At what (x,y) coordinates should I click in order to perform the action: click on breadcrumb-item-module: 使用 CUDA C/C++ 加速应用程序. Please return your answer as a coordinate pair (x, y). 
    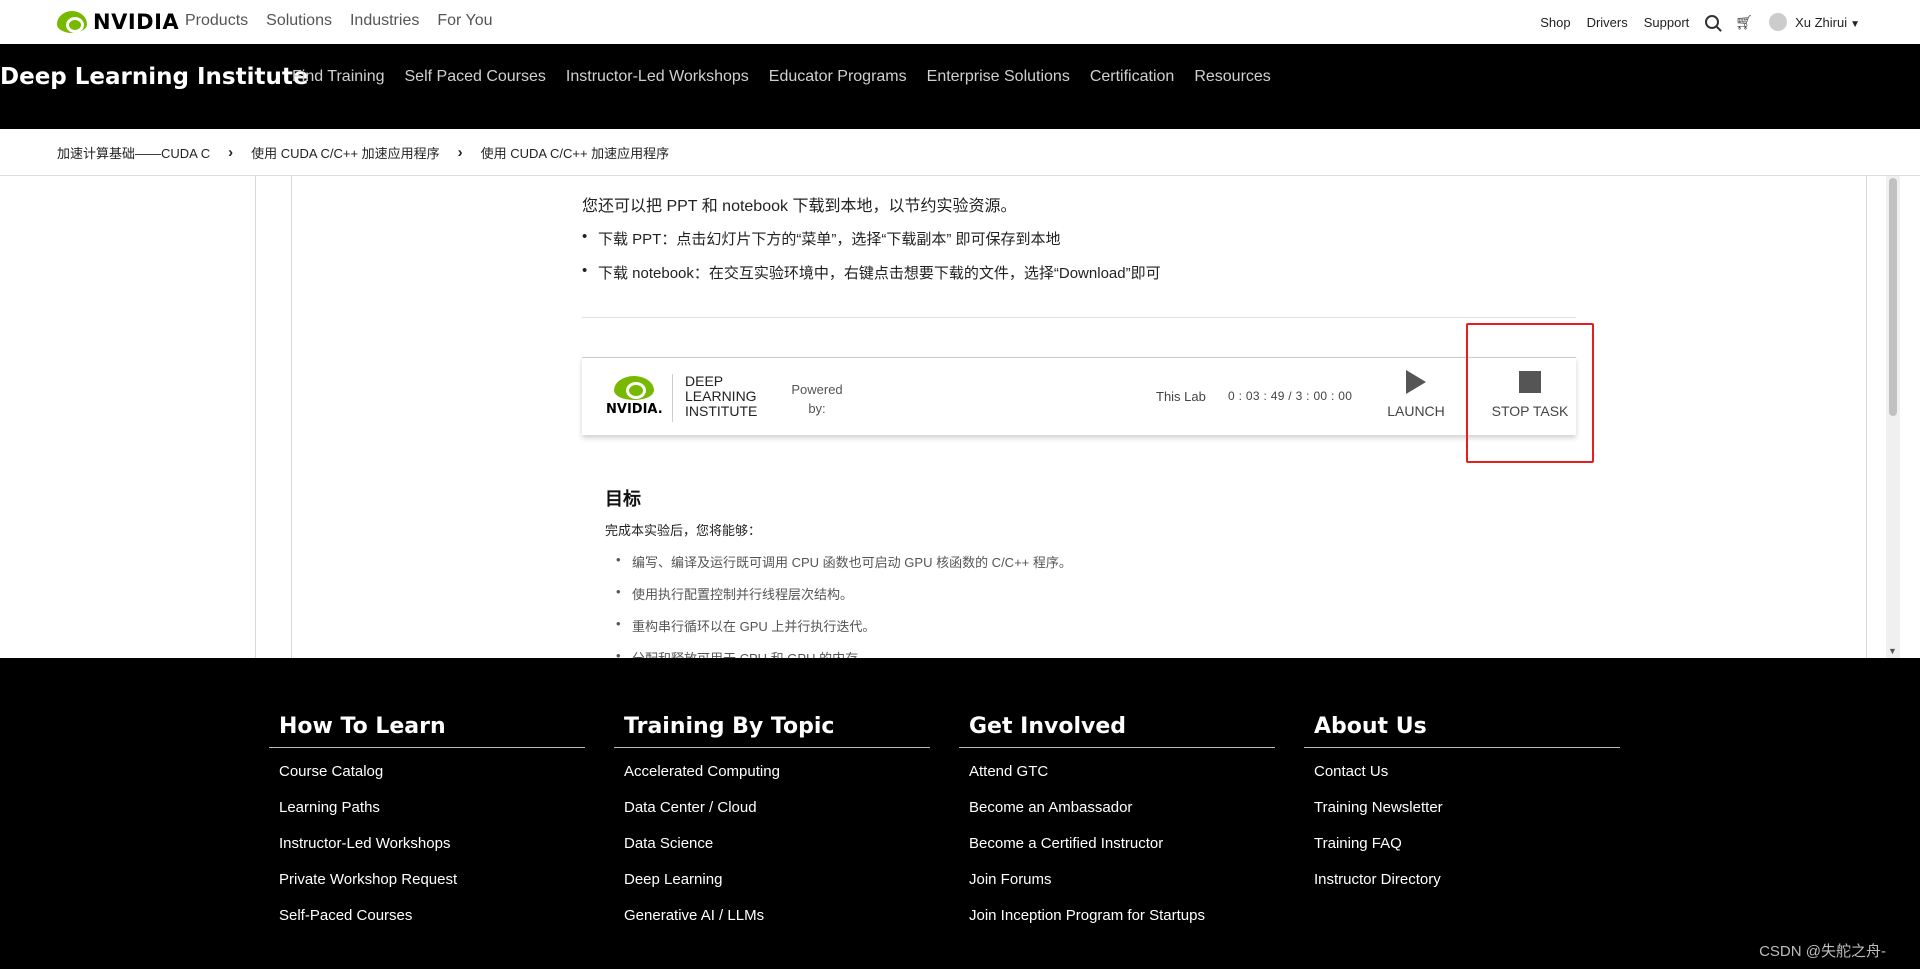
    Looking at the image, I should click on (345, 152).